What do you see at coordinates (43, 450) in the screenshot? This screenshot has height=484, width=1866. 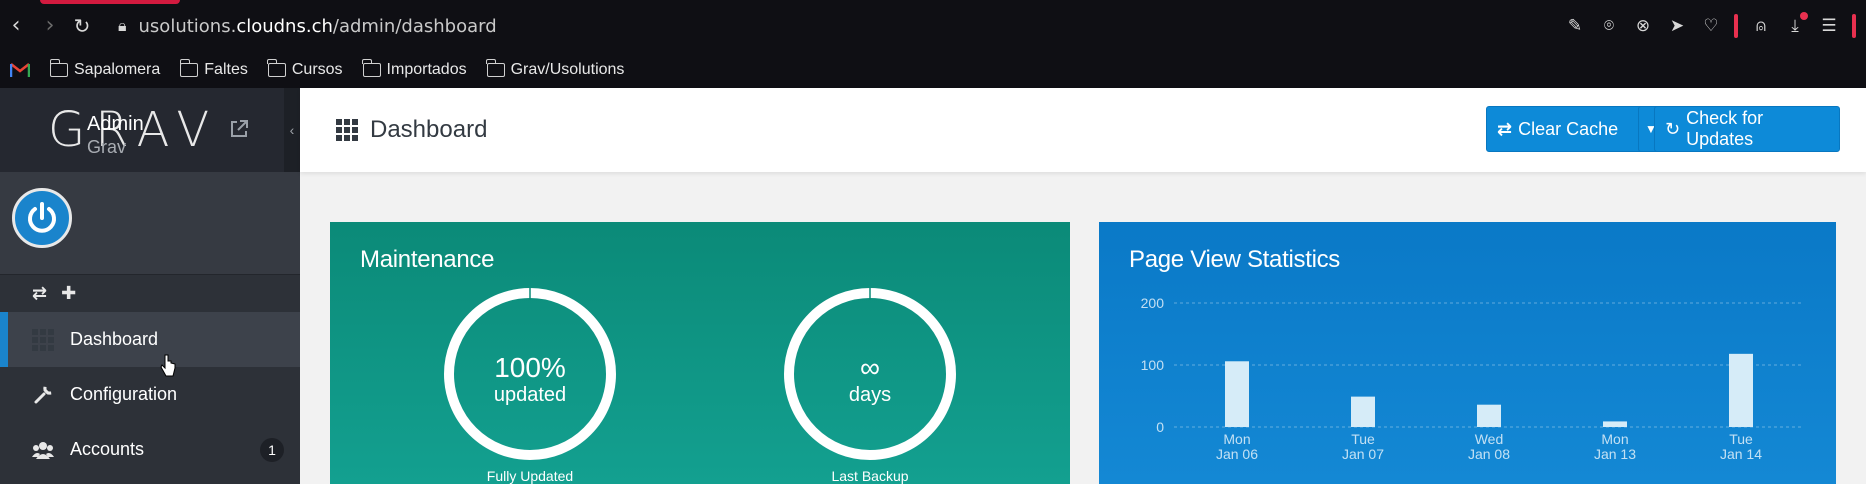 I see `users-icon` at bounding box center [43, 450].